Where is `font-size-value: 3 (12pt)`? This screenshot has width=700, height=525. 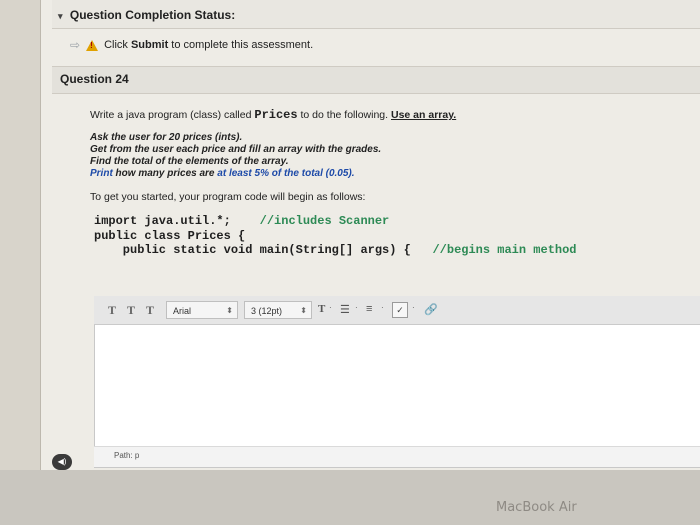 font-size-value: 3 (12pt) is located at coordinates (267, 311).